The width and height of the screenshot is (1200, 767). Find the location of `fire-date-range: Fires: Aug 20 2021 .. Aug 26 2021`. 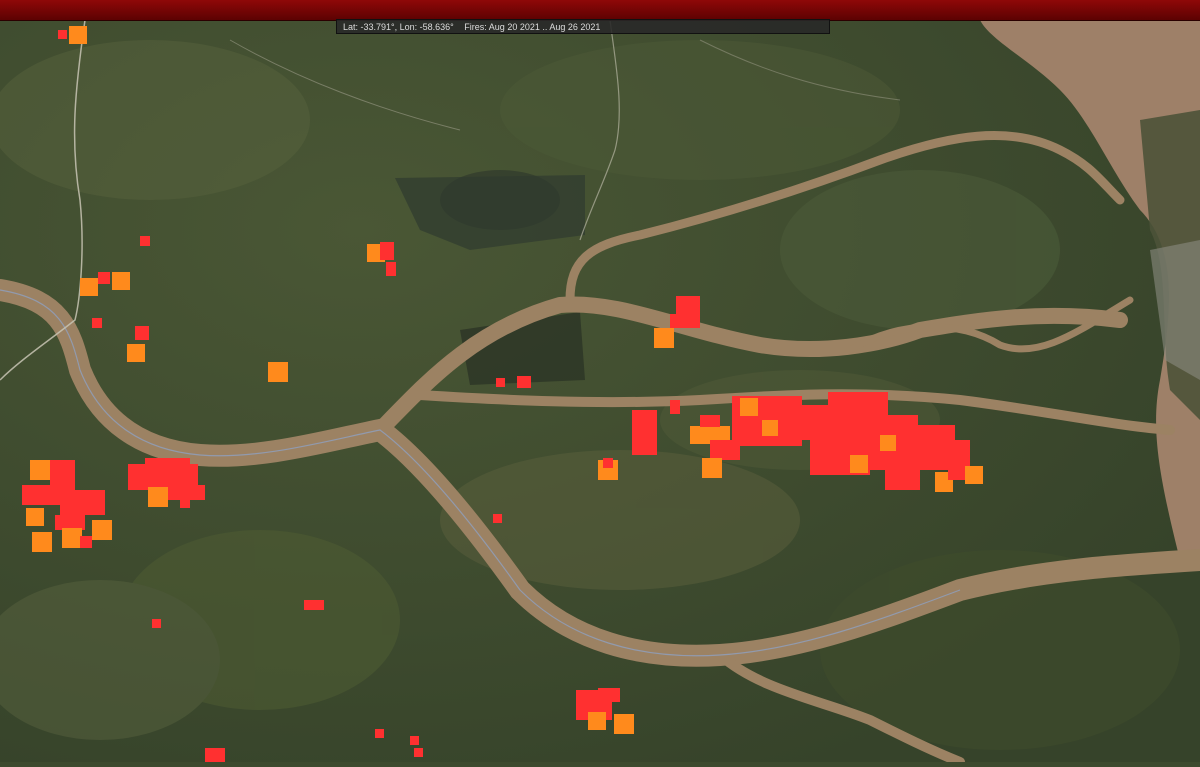

fire-date-range: Fires: Aug 20 2021 .. Aug 26 2021 is located at coordinates (532, 27).